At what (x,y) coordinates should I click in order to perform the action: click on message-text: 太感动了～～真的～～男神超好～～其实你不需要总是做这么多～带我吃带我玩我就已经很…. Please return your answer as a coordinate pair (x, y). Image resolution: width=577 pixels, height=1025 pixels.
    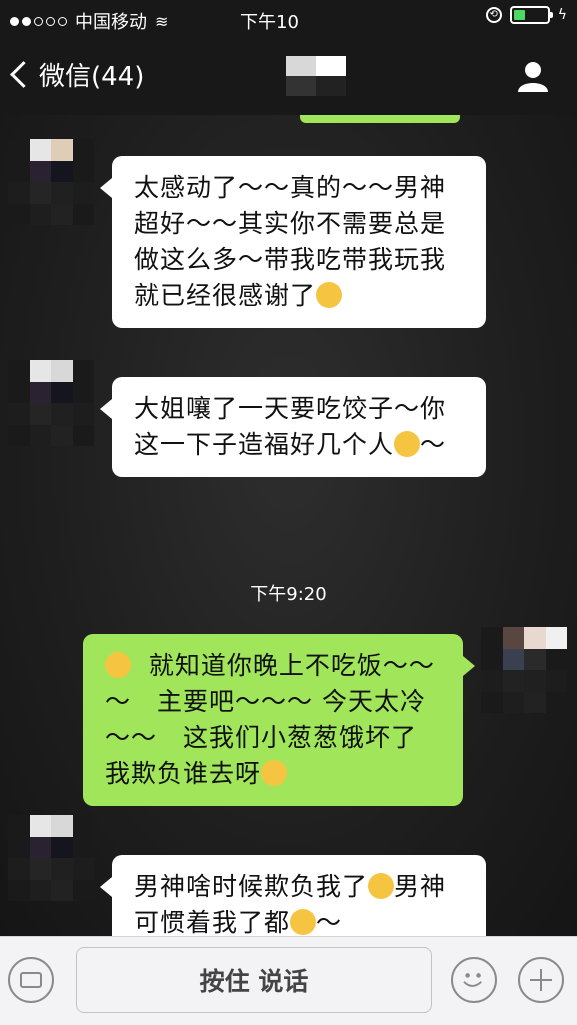
    Looking at the image, I should click on (290, 241).